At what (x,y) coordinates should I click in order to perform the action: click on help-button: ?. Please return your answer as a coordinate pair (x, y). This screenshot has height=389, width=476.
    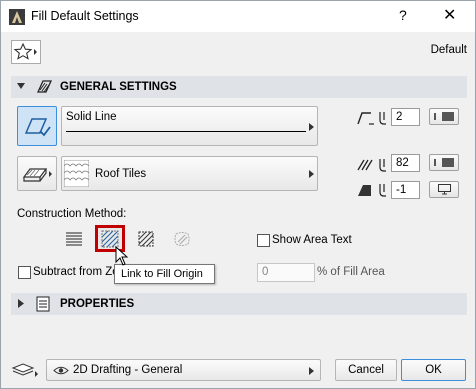
    Looking at the image, I should click on (403, 15).